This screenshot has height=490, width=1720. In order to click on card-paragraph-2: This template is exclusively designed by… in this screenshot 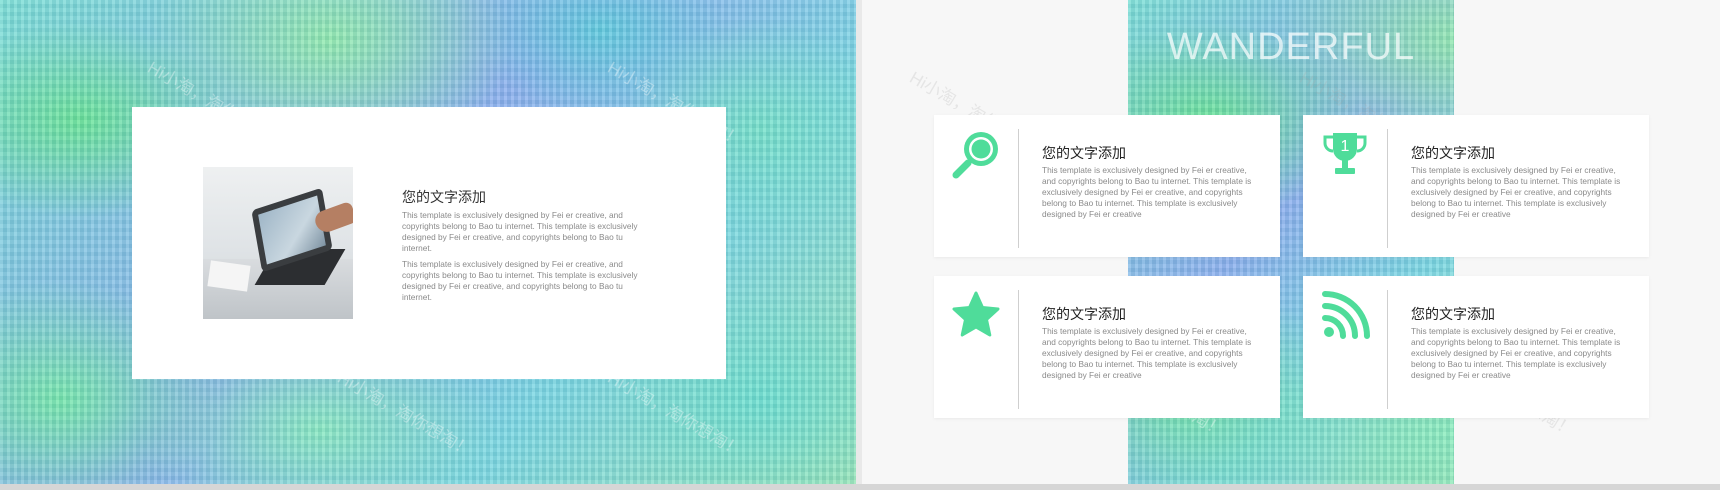, I will do `click(520, 280)`.